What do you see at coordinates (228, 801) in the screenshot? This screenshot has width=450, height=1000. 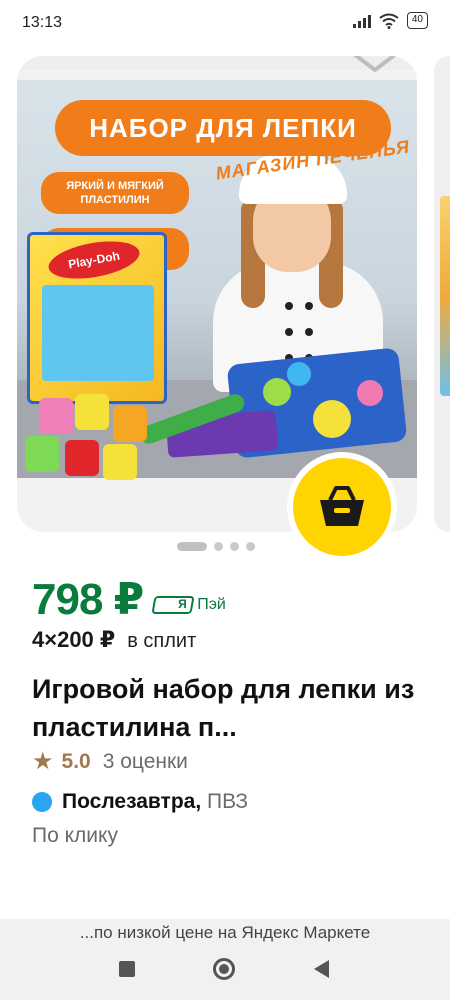 I see `delivery-type: ПВЗ` at bounding box center [228, 801].